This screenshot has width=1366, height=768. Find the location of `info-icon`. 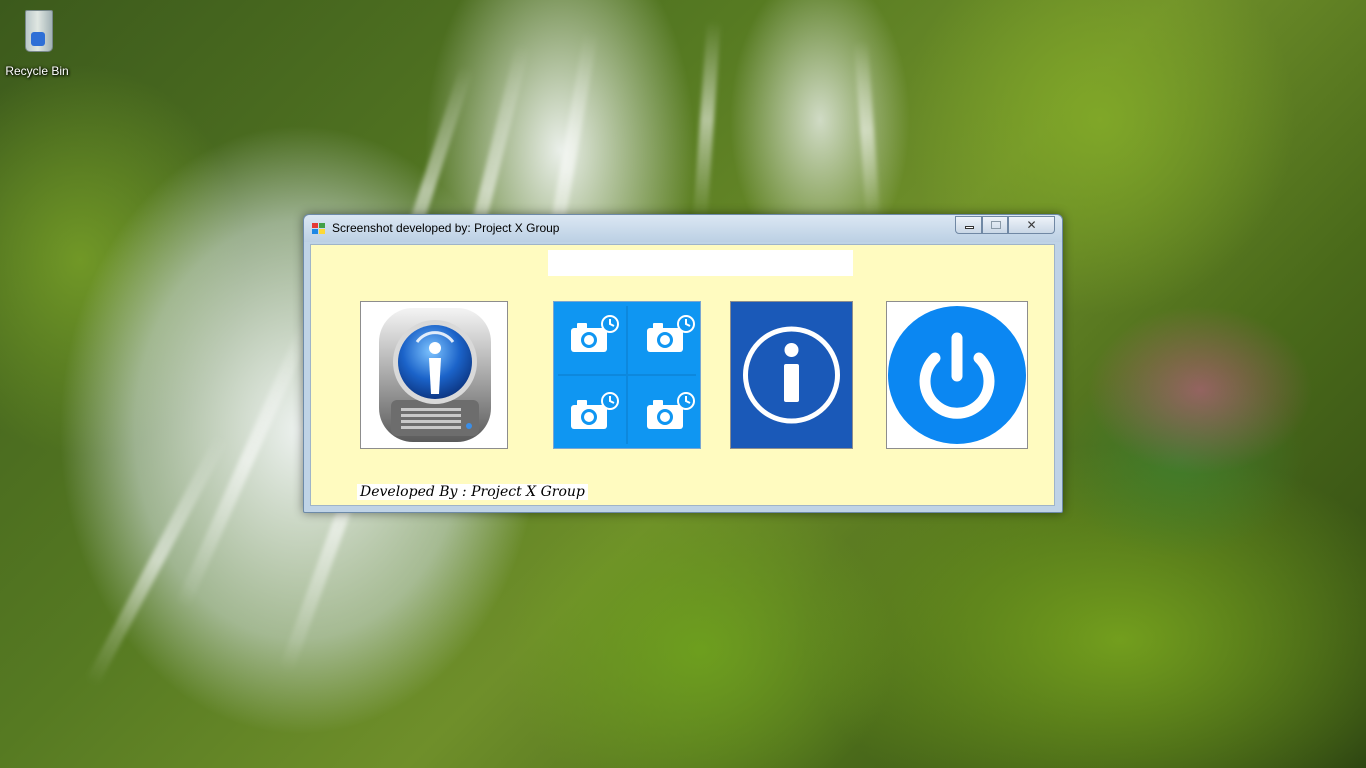

info-icon is located at coordinates (791, 375).